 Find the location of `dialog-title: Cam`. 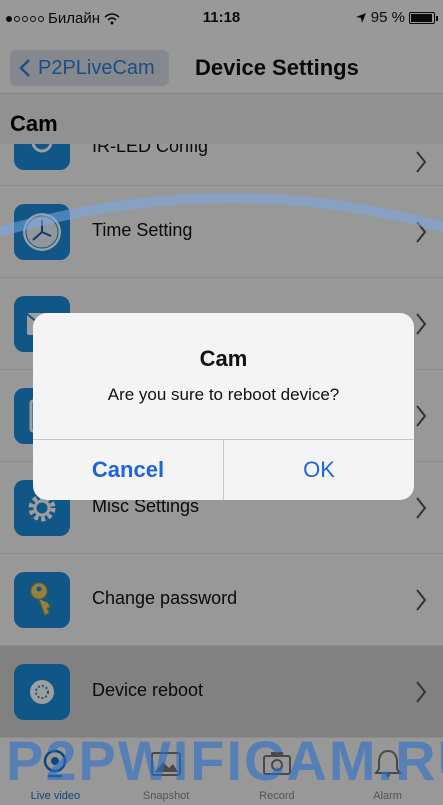

dialog-title: Cam is located at coordinates (223, 358).